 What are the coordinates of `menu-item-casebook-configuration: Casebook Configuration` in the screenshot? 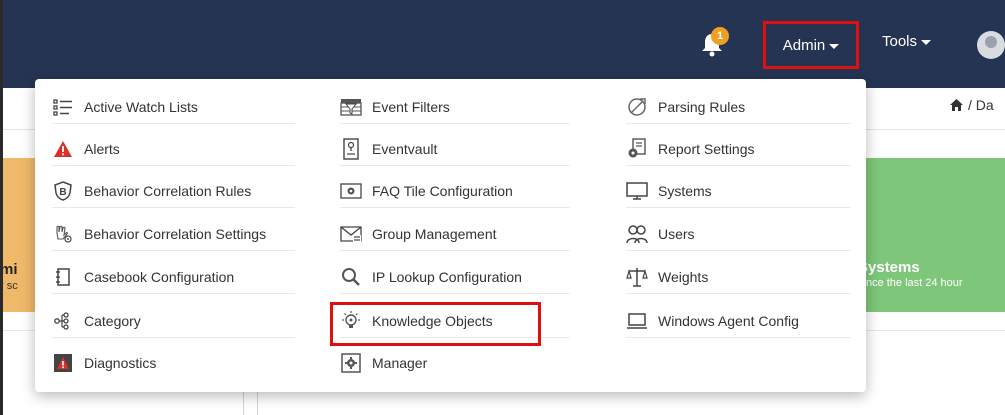 It's located at (173, 277).